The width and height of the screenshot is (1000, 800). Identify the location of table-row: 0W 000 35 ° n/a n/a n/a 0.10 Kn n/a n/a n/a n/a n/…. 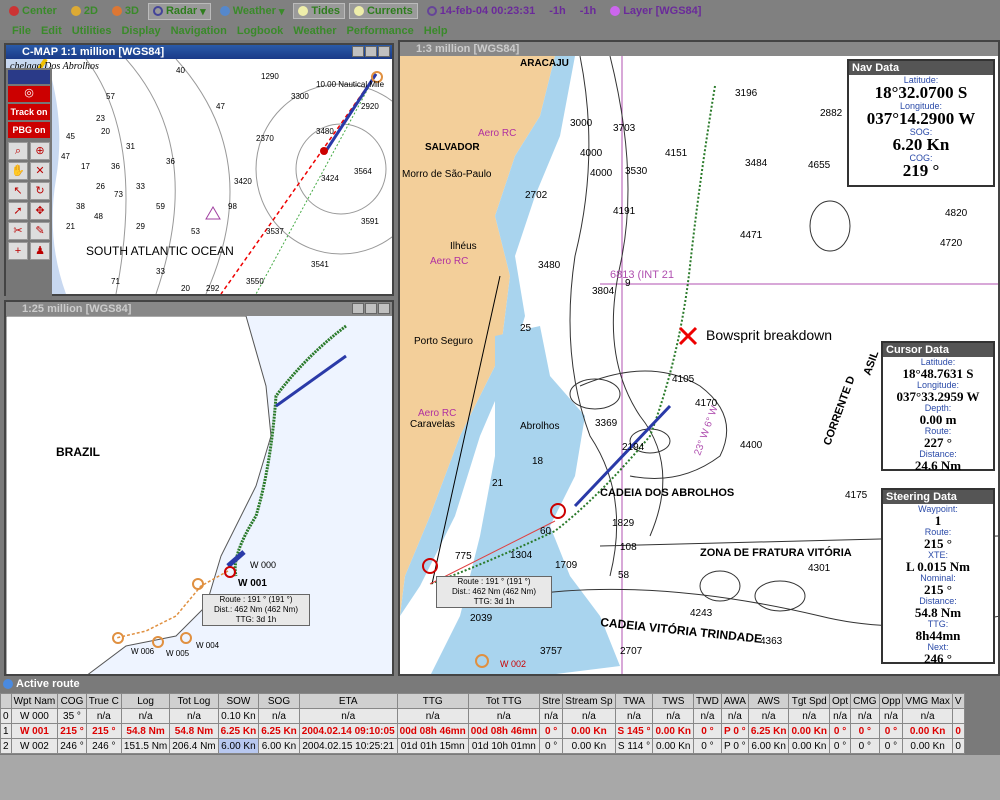
(482, 716).